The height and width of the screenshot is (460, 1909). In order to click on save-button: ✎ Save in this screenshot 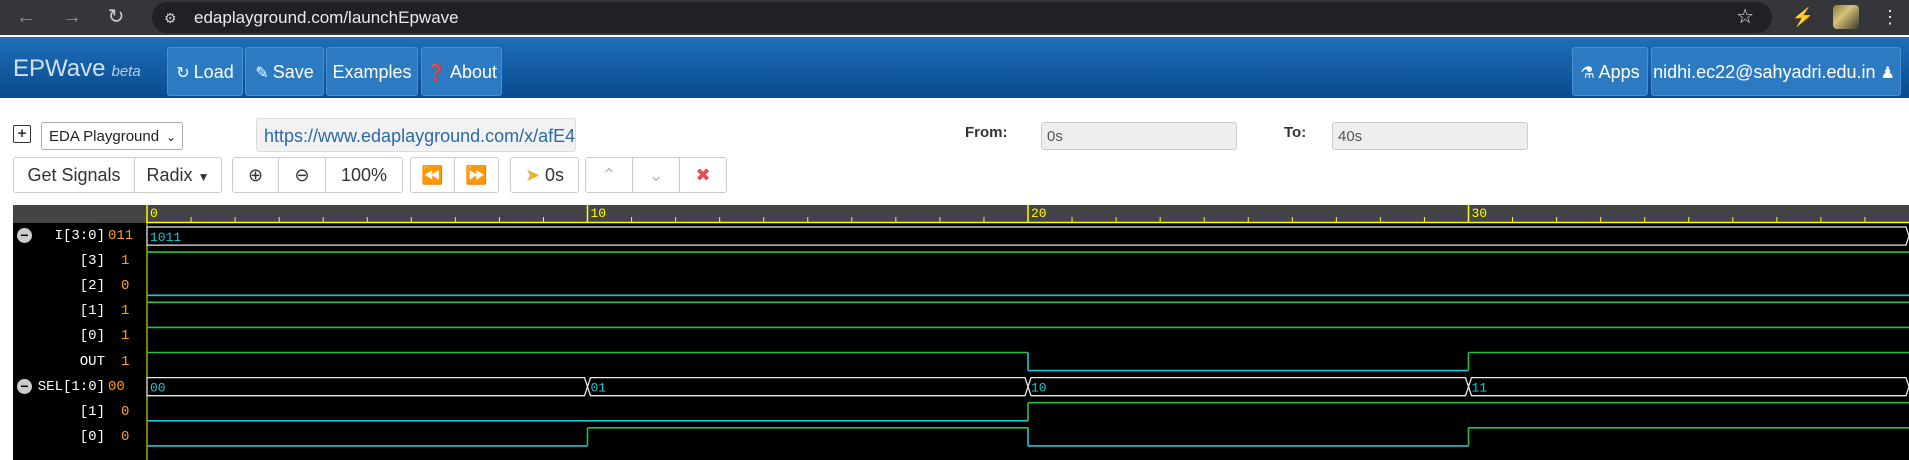, I will do `click(284, 71)`.